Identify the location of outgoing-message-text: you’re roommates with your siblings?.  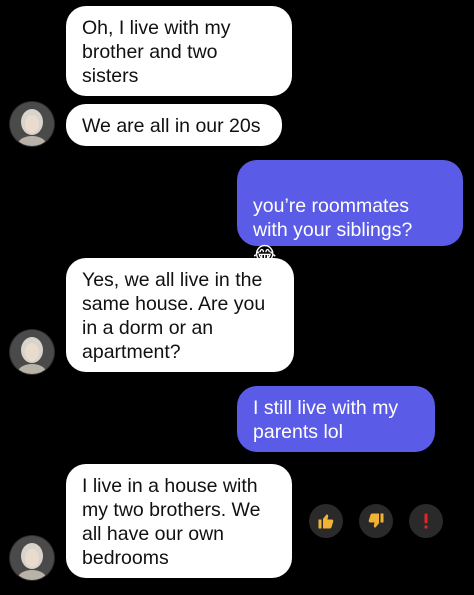
(333, 218).